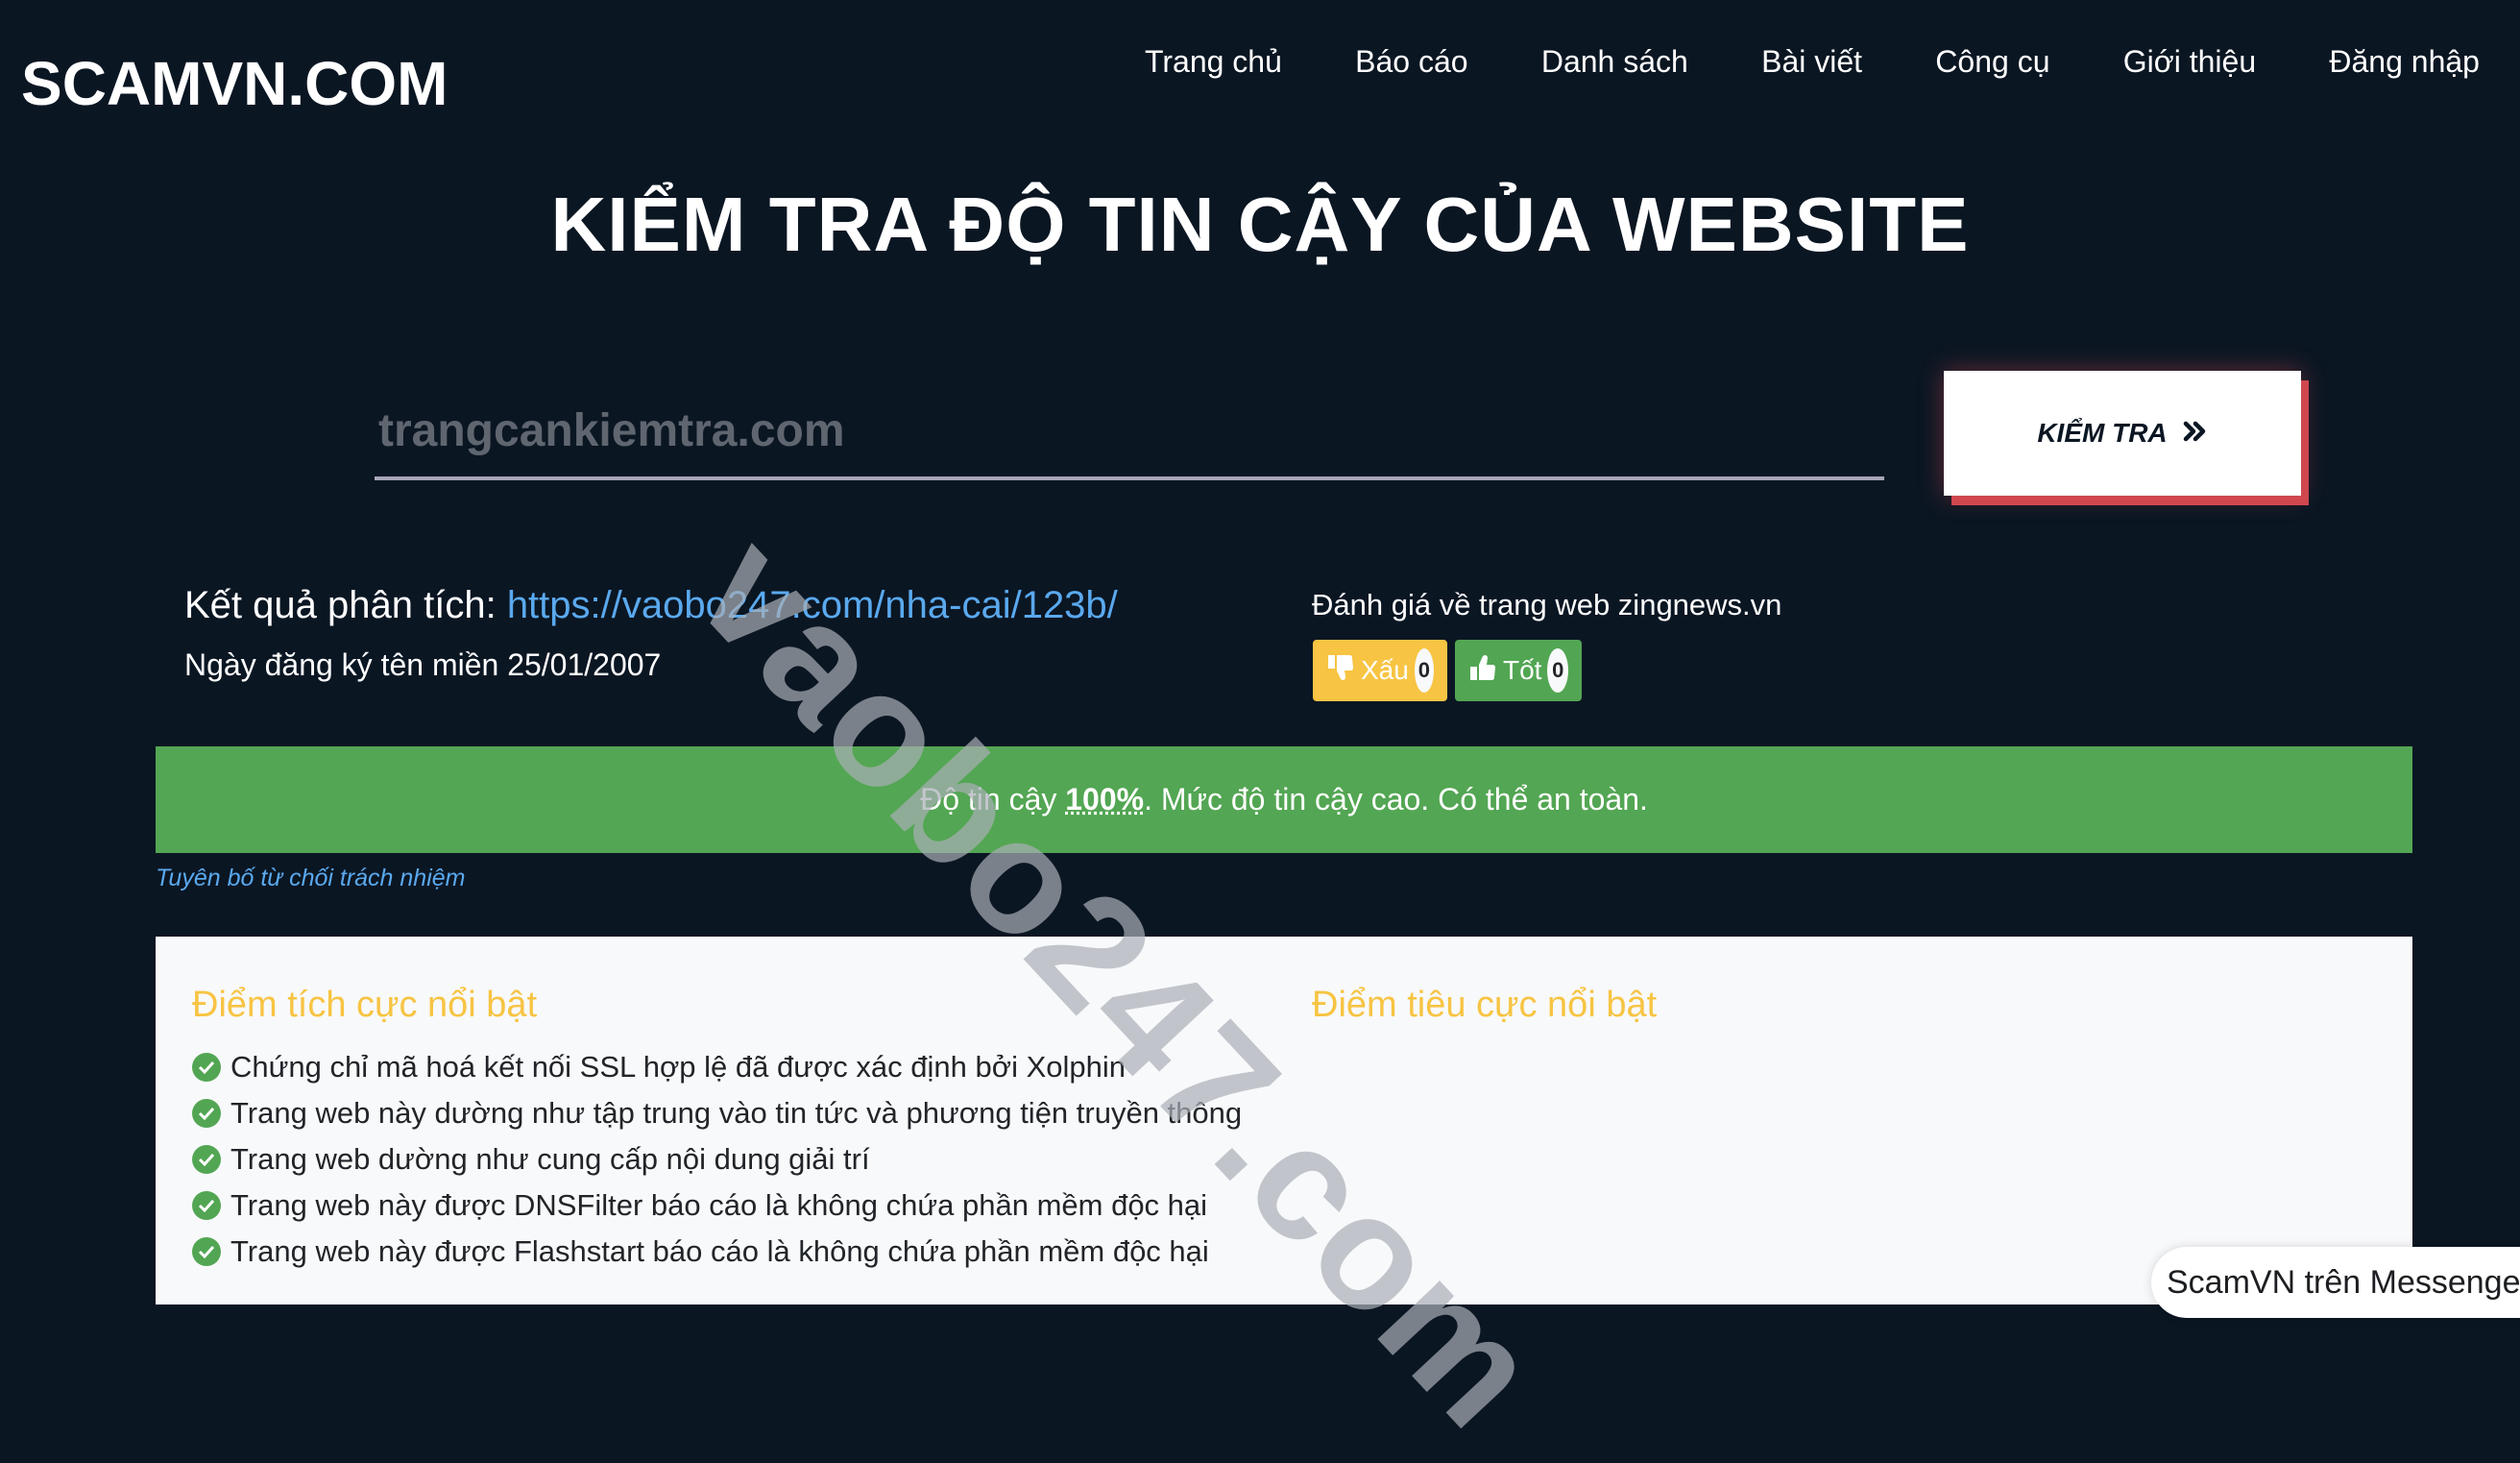 Image resolution: width=2520 pixels, height=1463 pixels. Describe the element at coordinates (365, 1005) in the screenshot. I see `positive-highlights-title: Điểm tích cực nổi bật` at that location.